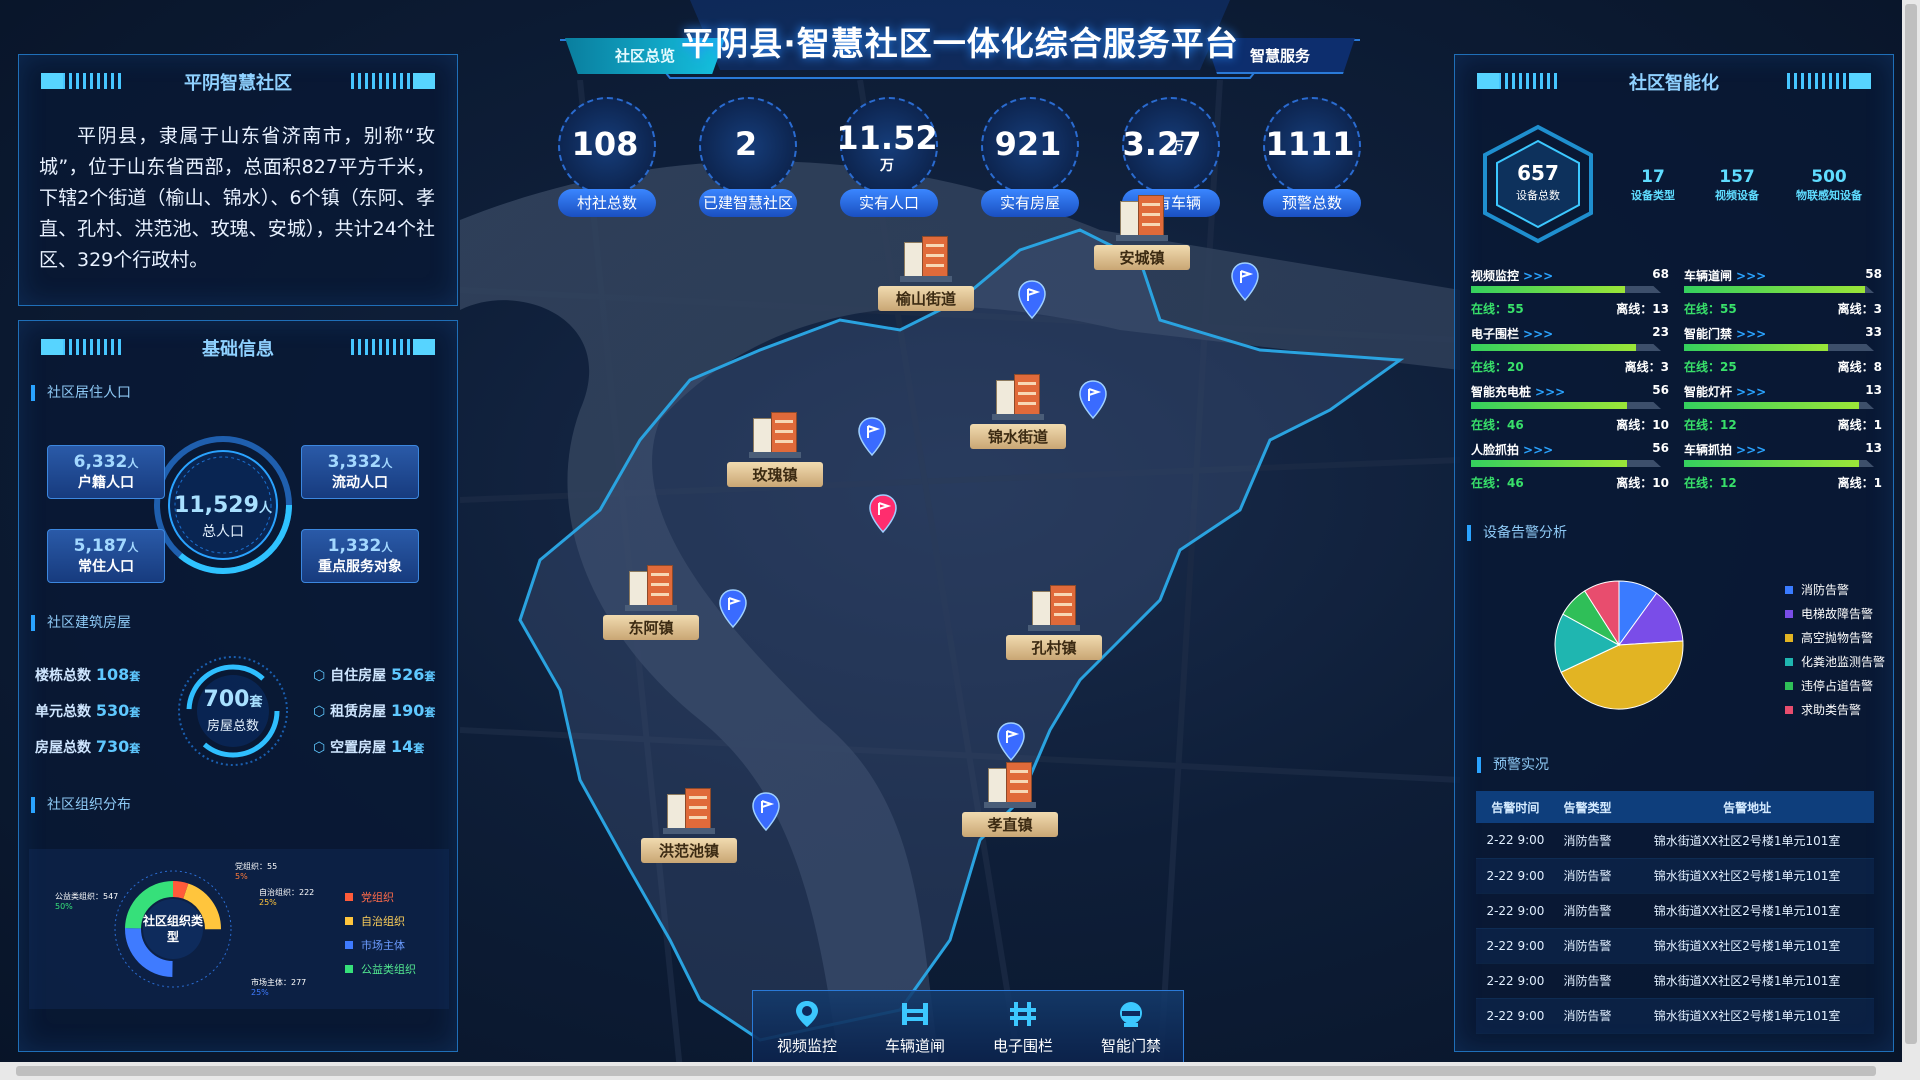 Image resolution: width=1920 pixels, height=1080 pixels. I want to click on device-name: 智能灯杆 >>>, so click(1725, 392).